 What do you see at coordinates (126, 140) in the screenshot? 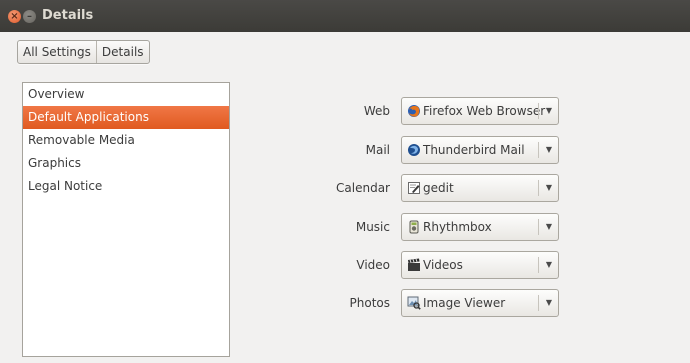
I see `sidebar-item-removable-media: Removable Media` at bounding box center [126, 140].